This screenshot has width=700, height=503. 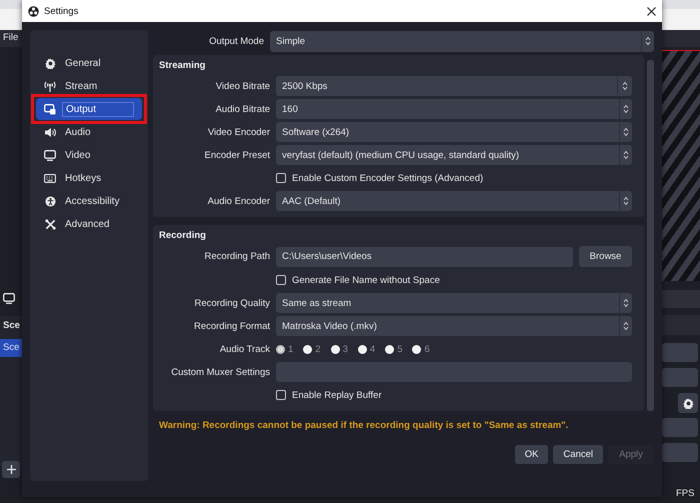 I want to click on sidebar-item: Output, so click(x=89, y=109).